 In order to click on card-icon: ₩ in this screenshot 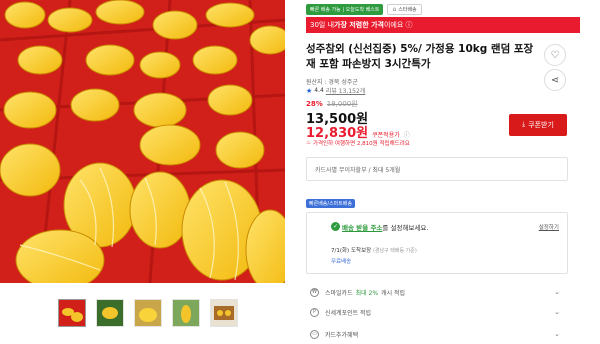, I will do `click(314, 292)`.